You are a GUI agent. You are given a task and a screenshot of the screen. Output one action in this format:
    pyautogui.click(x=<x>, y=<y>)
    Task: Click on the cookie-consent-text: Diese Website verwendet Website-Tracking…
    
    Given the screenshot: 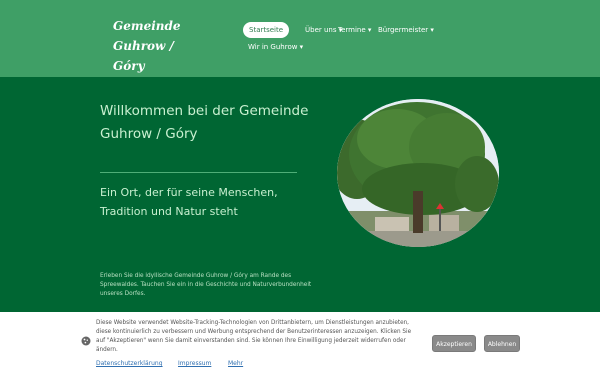 What is the action you would take?
    pyautogui.click(x=254, y=336)
    